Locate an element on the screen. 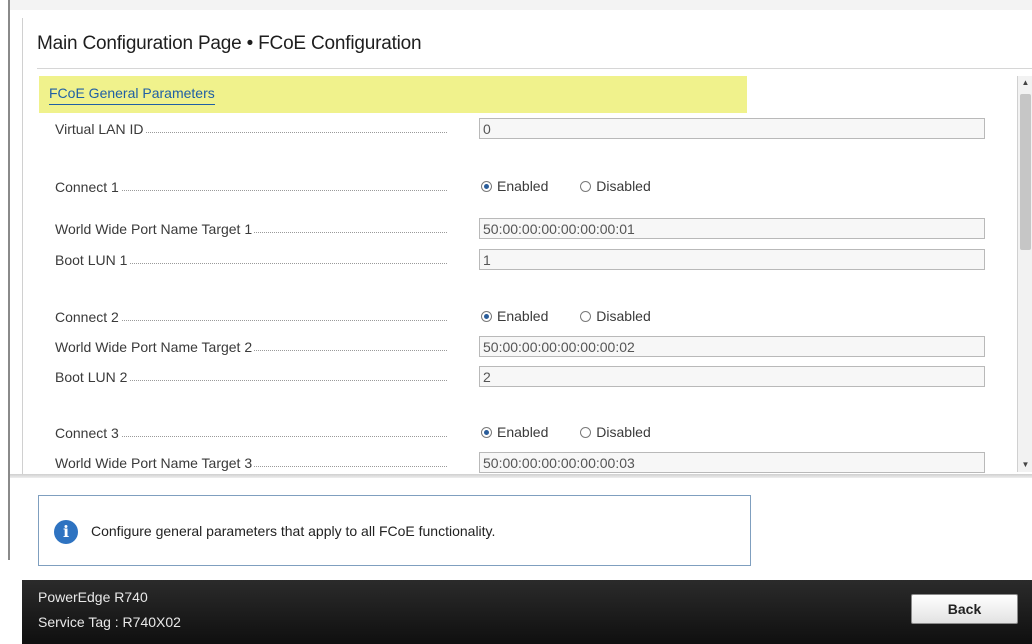 The width and height of the screenshot is (1032, 644). form-row-boot-lun-2: Boot LUN 2 is located at coordinates (520, 377).